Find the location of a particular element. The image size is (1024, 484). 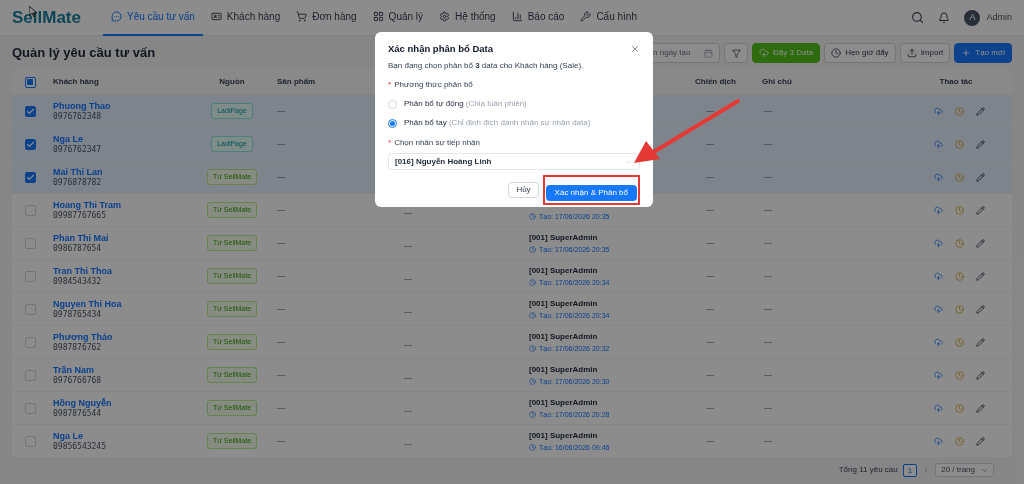

column-header: Nguồn is located at coordinates (232, 82).